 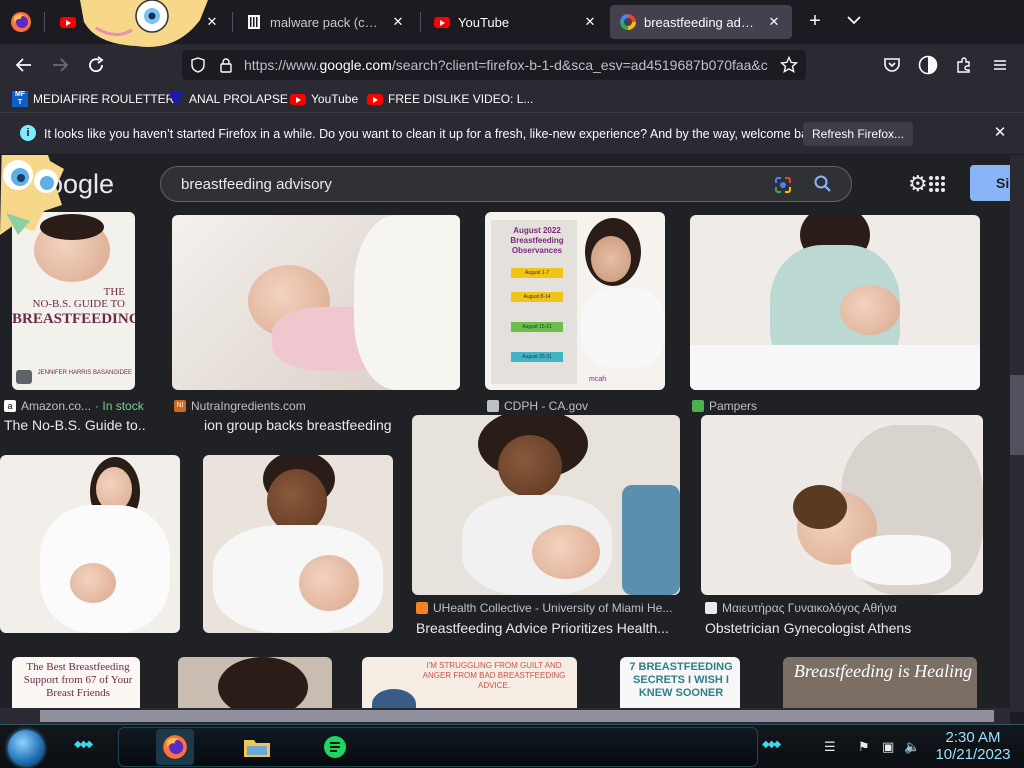 I want to click on bookmark-triangle: ANAL PROLAPSE, so click(x=228, y=99).